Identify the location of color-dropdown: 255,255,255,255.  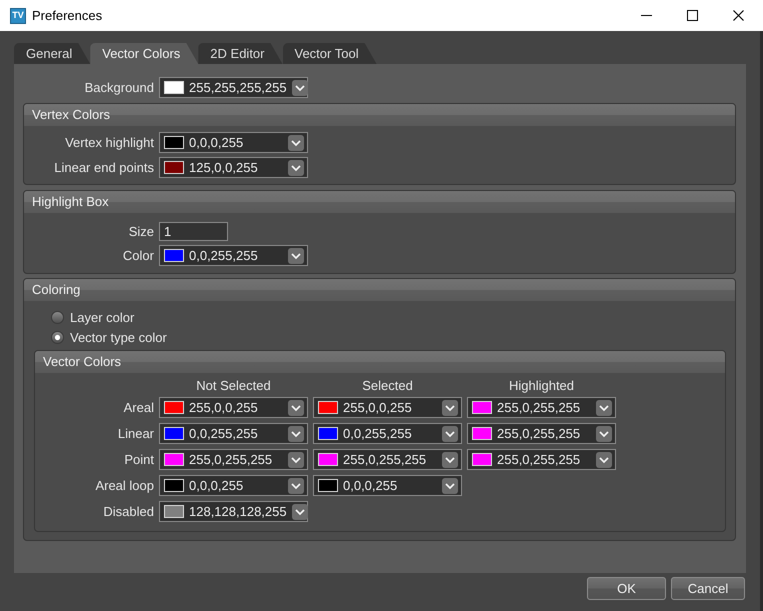
(233, 87).